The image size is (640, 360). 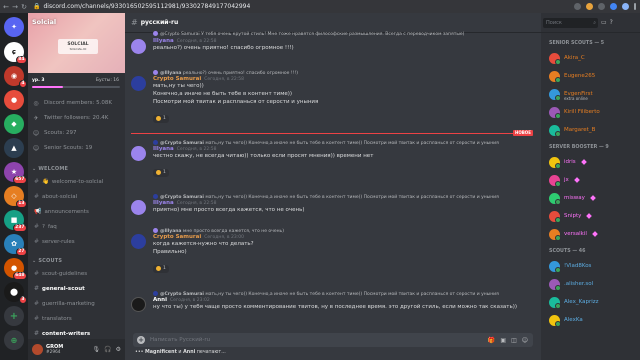 What do you see at coordinates (107, 349) in the screenshot?
I see `headphones-icon: 🎧` at bounding box center [107, 349].